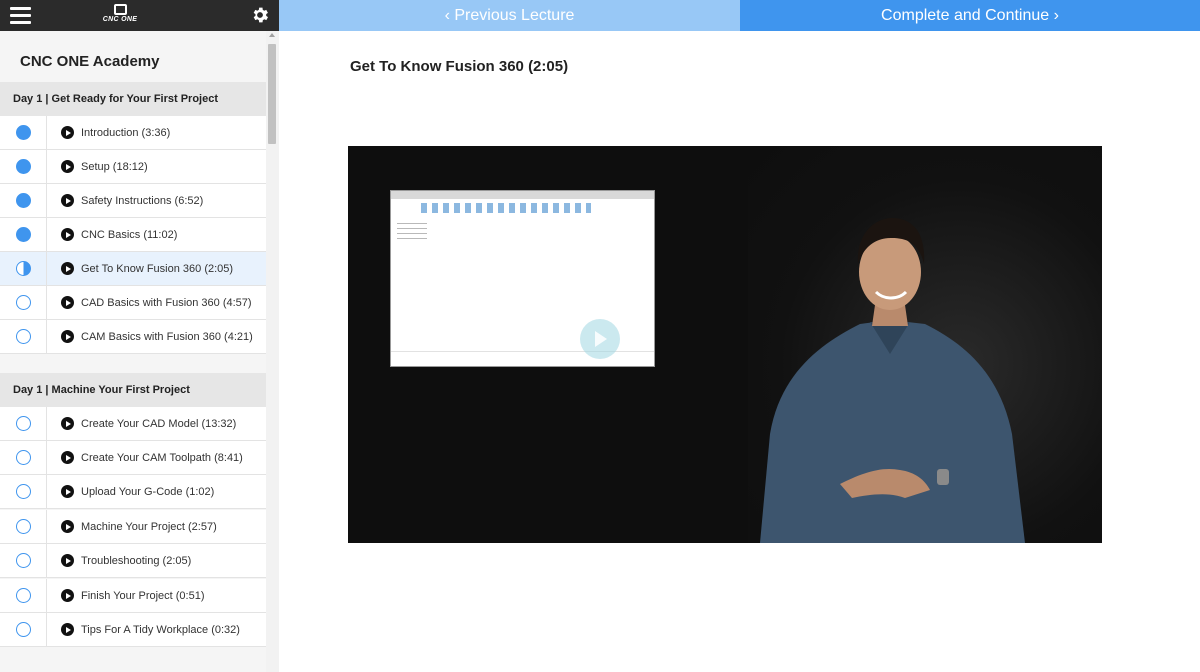 This screenshot has height=672, width=1200. Describe the element at coordinates (126, 132) in the screenshot. I see `lecture-label: Introduction (3:36)` at that location.